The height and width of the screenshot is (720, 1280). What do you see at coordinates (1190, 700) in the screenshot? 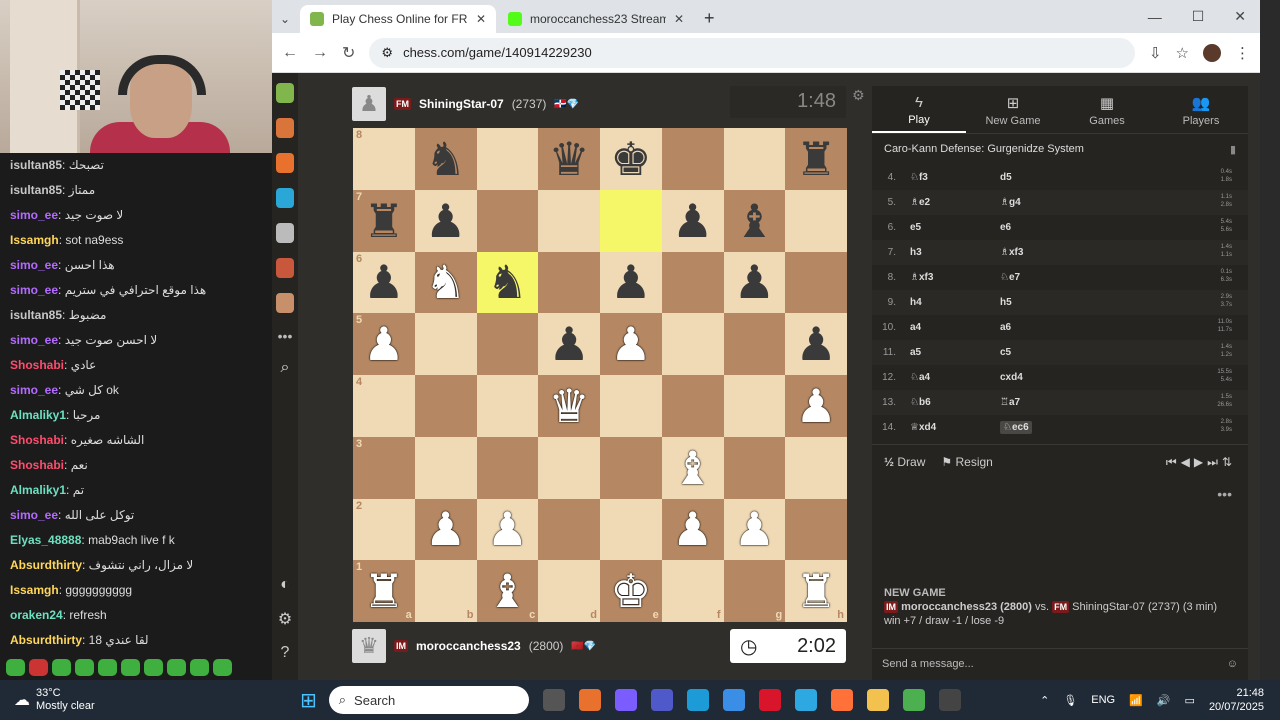
I see `battery-icon: ▭` at bounding box center [1190, 700].